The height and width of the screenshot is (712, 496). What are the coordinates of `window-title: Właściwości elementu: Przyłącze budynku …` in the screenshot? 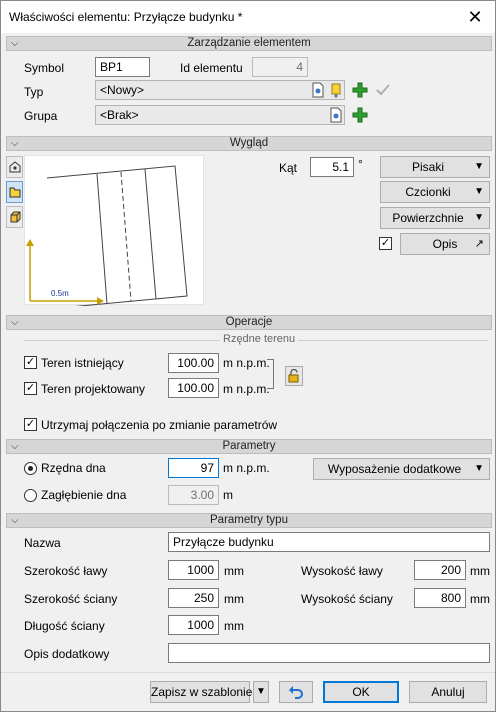 It's located at (126, 17).